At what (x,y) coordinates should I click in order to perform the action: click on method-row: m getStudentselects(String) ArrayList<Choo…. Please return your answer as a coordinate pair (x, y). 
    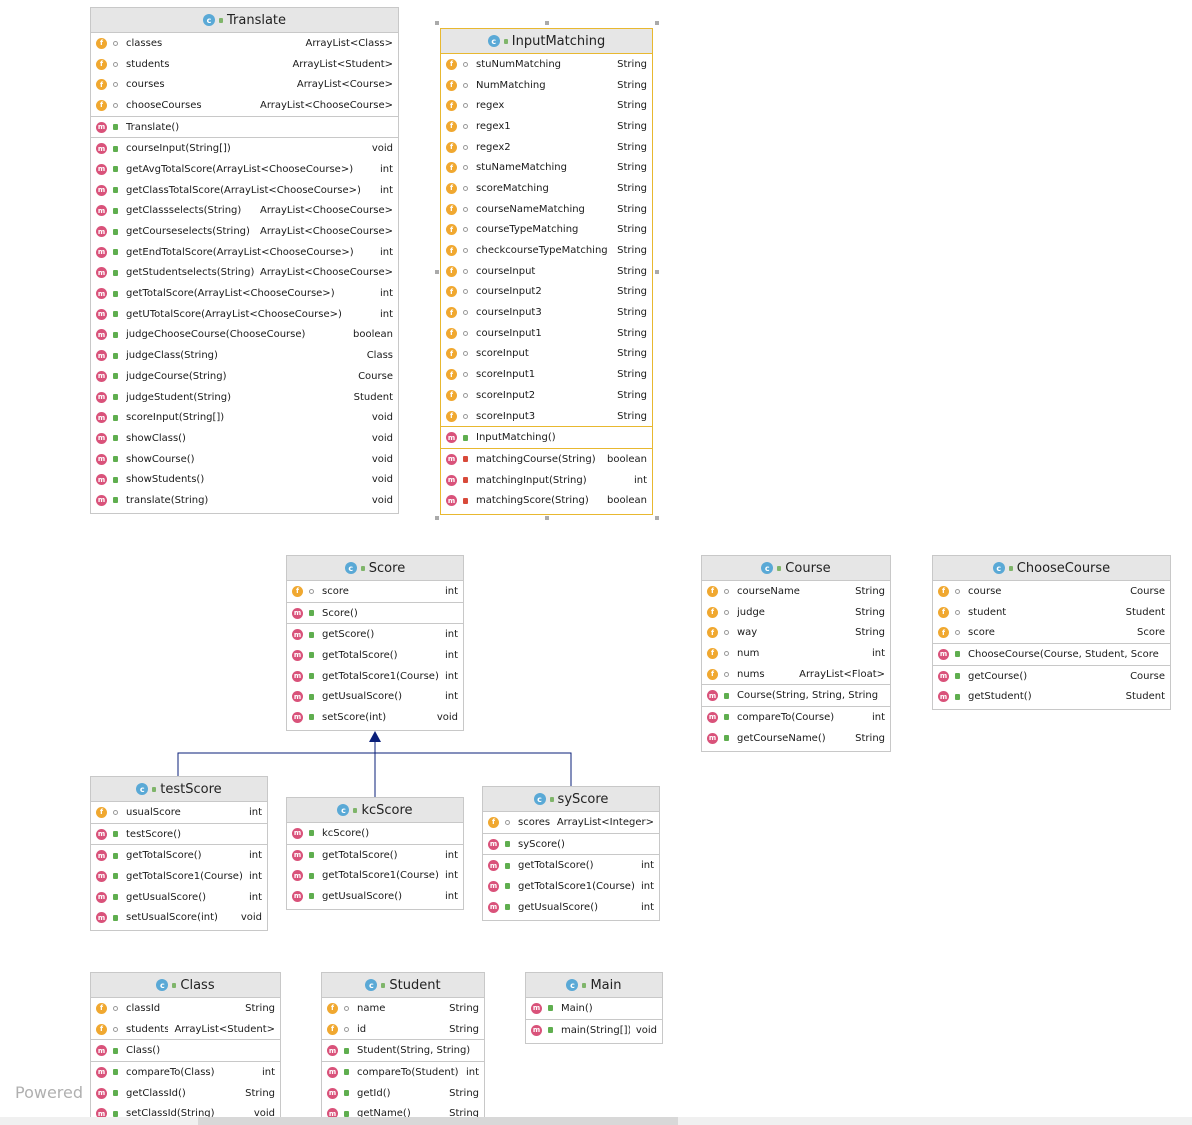
    Looking at the image, I should click on (244, 273).